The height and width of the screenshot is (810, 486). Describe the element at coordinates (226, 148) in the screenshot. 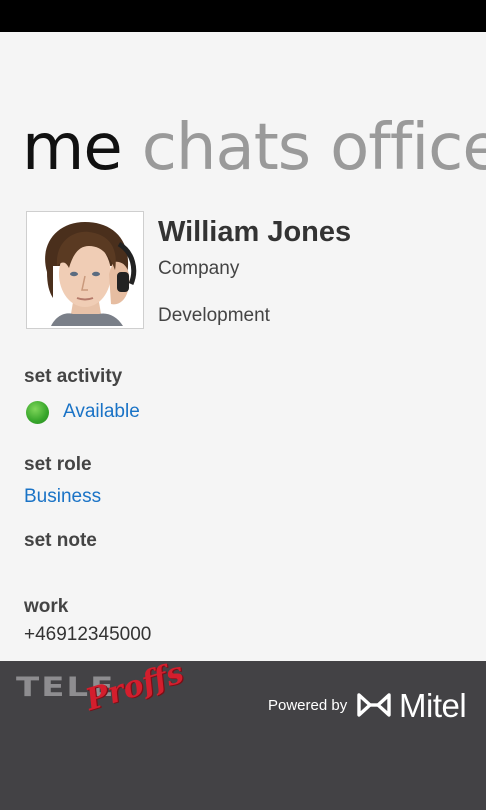

I see `tab-chats: chats` at that location.